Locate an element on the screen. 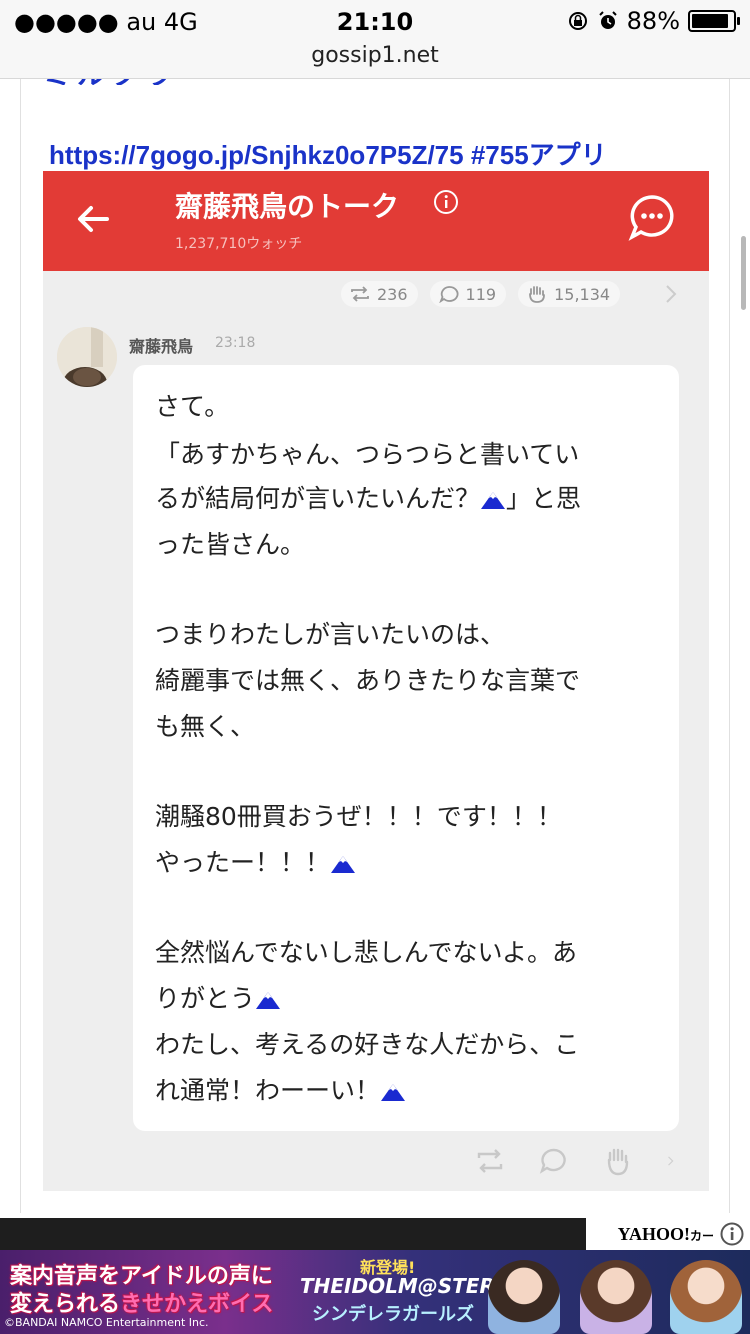 The width and height of the screenshot is (750, 1334). yahoo-logo: YAHOO!カー is located at coordinates (665, 1233).